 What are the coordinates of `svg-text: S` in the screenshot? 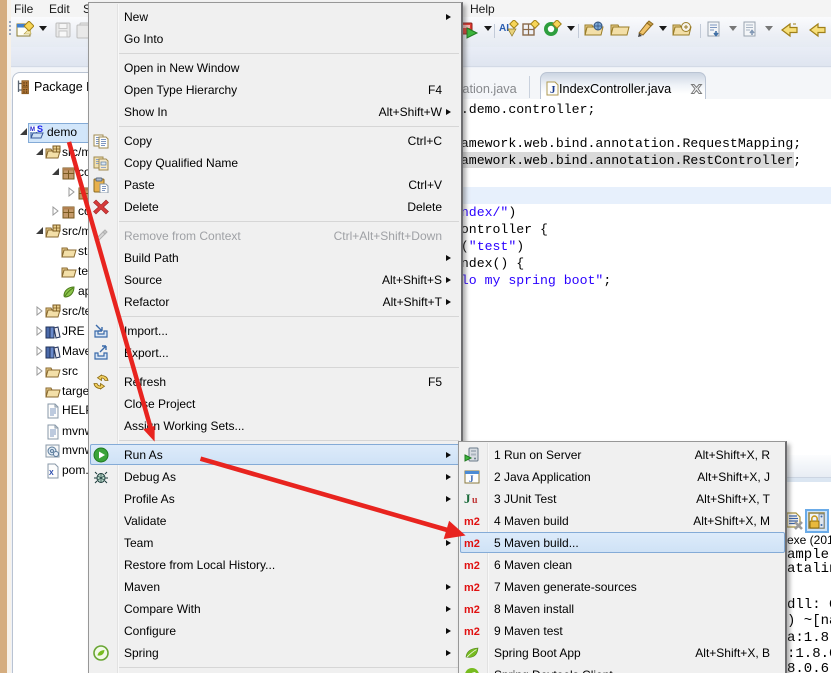 It's located at (40, 129).